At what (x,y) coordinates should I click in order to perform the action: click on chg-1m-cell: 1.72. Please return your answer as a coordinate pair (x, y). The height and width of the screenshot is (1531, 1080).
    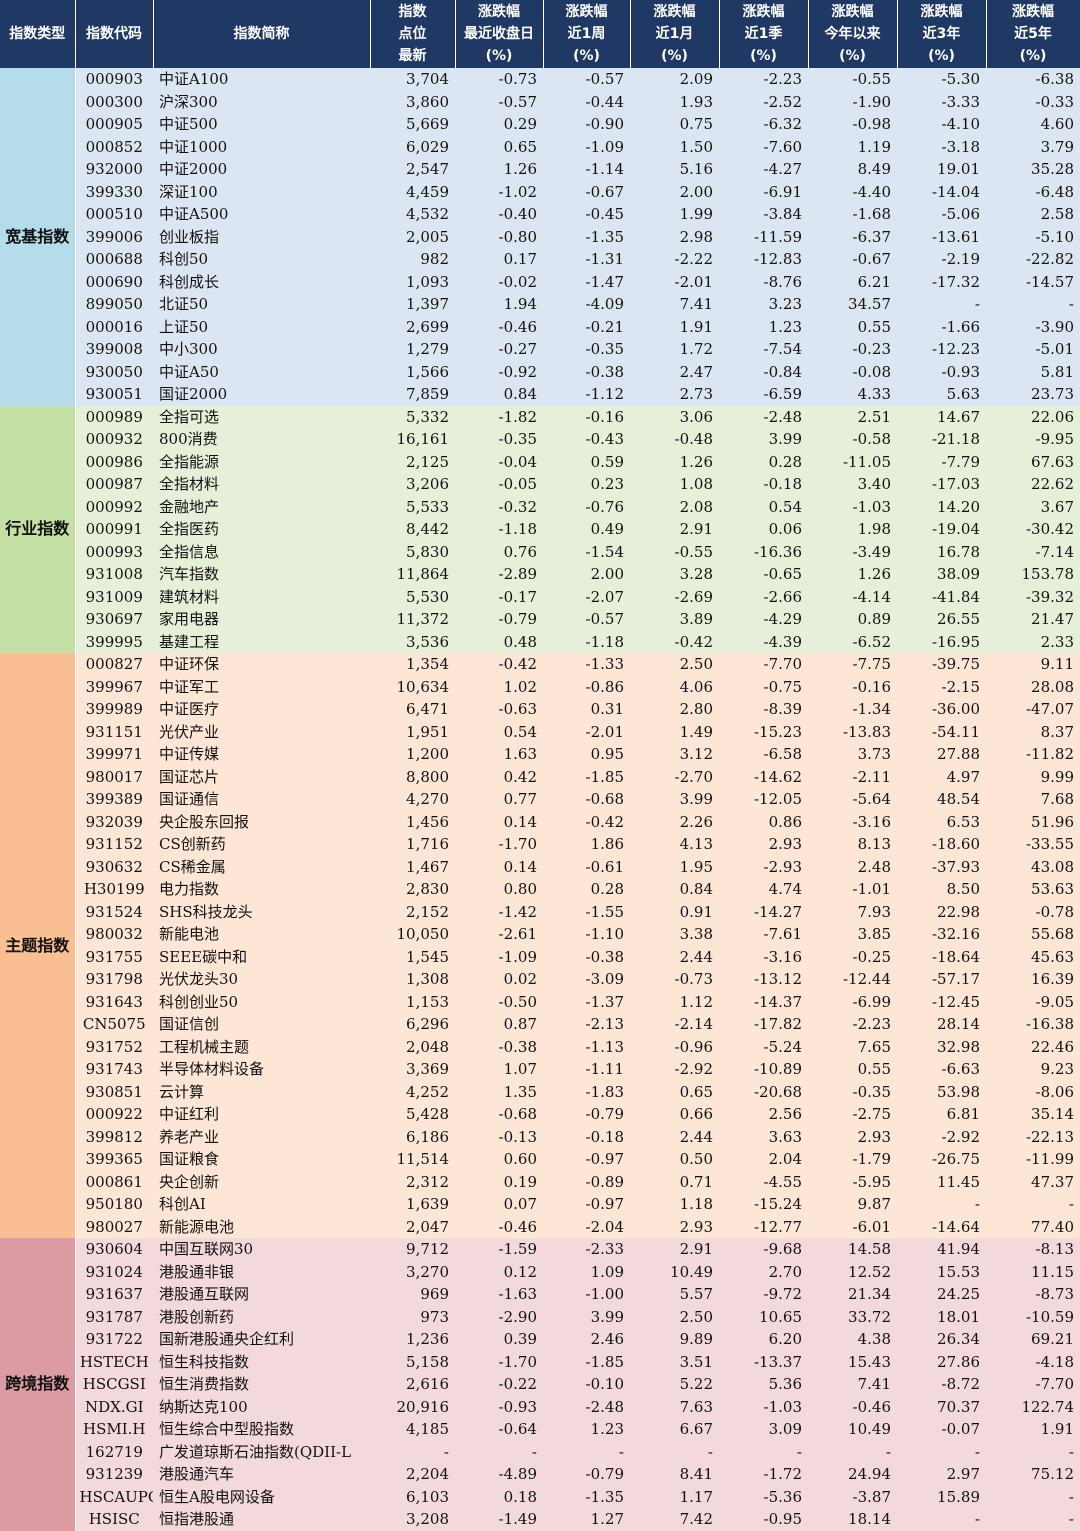
    Looking at the image, I should click on (674, 349).